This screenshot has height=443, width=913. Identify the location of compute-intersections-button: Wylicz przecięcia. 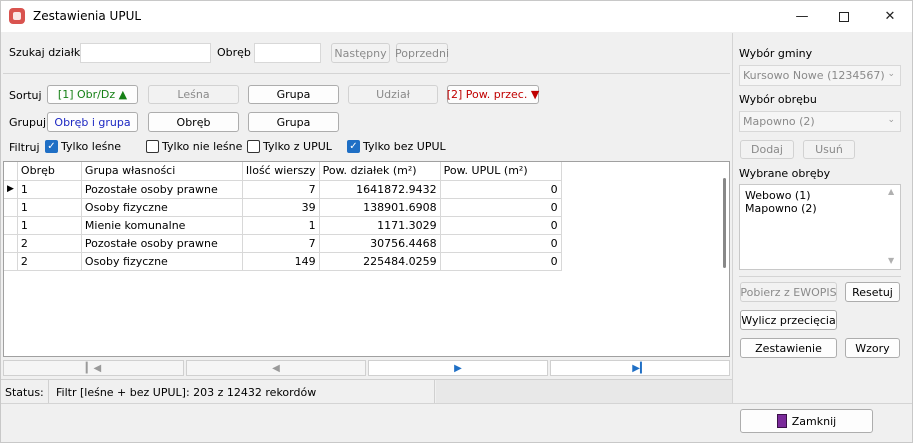
(788, 320).